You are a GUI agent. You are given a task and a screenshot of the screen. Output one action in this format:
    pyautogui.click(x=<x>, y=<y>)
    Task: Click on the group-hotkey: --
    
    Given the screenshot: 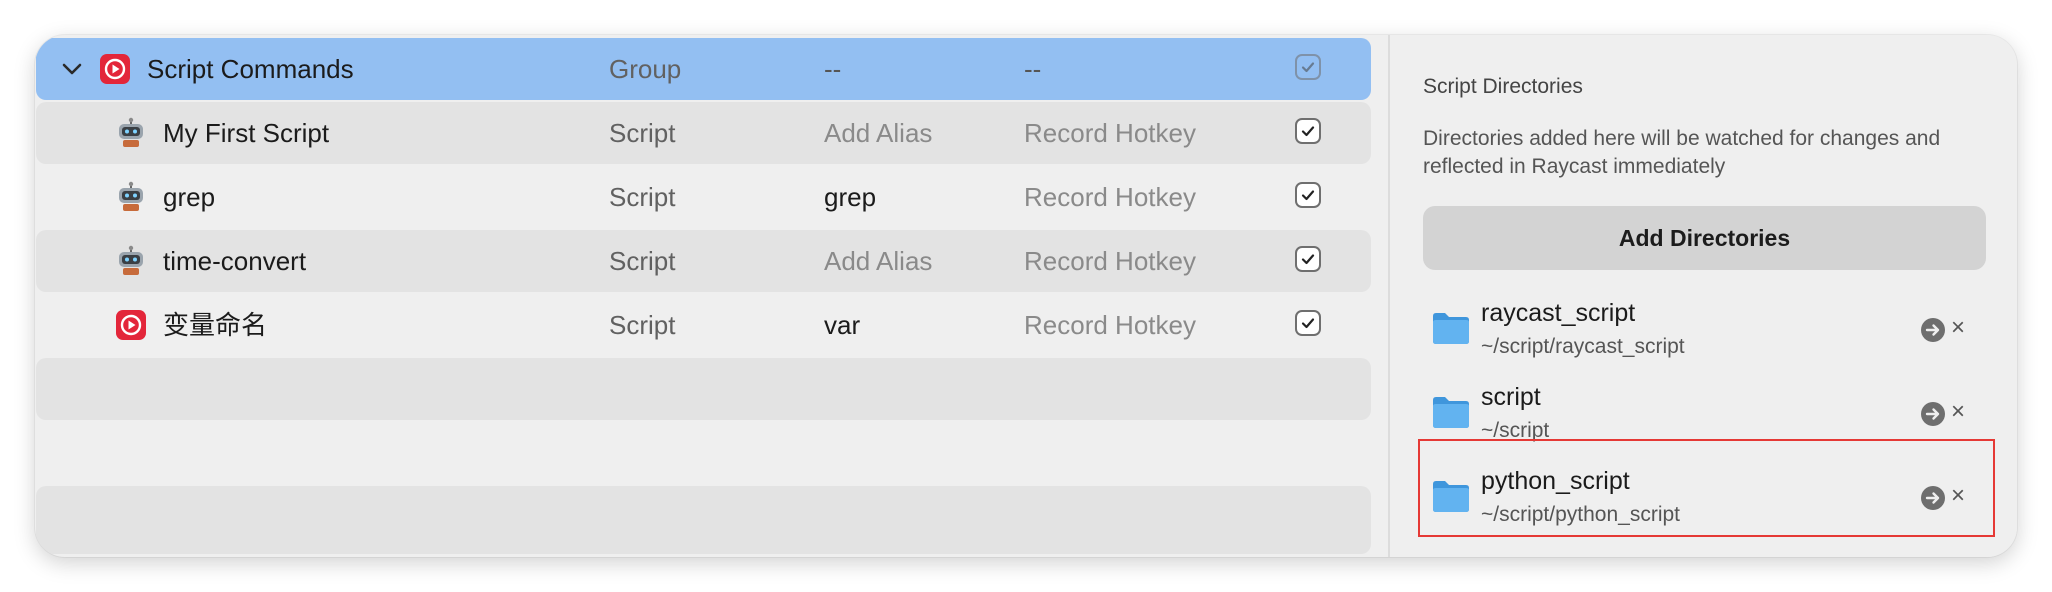 What is the action you would take?
    pyautogui.click(x=1032, y=69)
    